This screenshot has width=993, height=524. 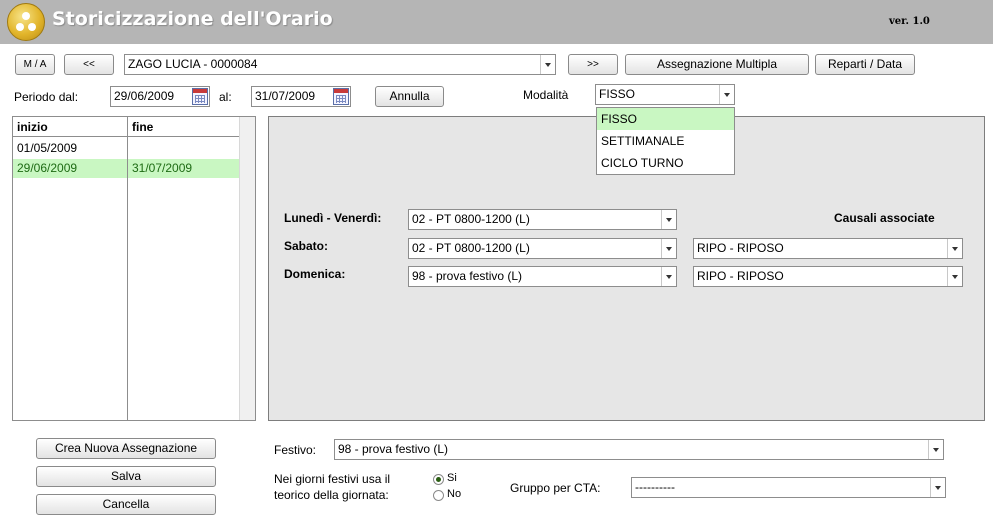 What do you see at coordinates (740, 248) in the screenshot?
I see `saturday-causale-value: RIPO - RIPOSO` at bounding box center [740, 248].